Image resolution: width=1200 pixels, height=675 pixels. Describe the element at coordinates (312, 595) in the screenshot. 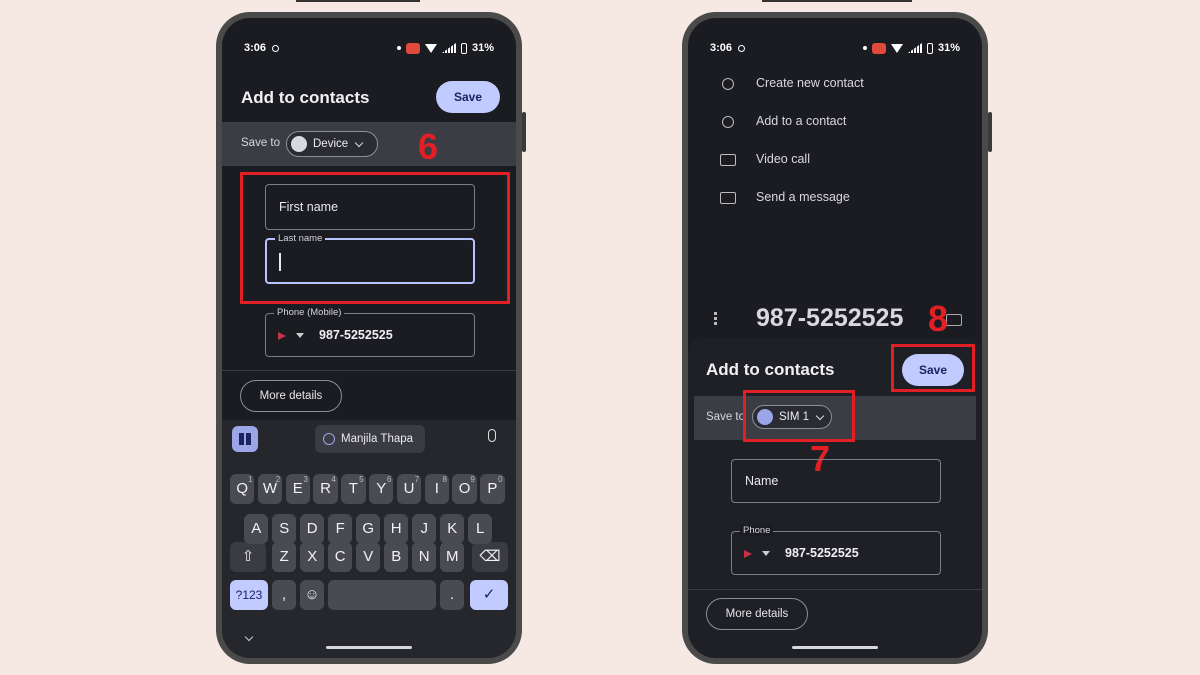

I see `emoji-key: ☺` at that location.